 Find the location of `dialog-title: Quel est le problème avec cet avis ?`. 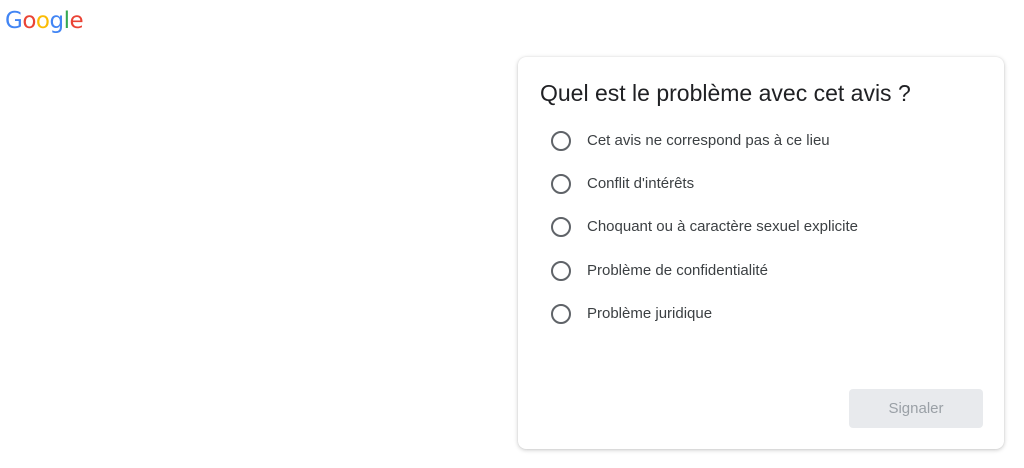

dialog-title: Quel est le problème avec cet avis ? is located at coordinates (725, 93).